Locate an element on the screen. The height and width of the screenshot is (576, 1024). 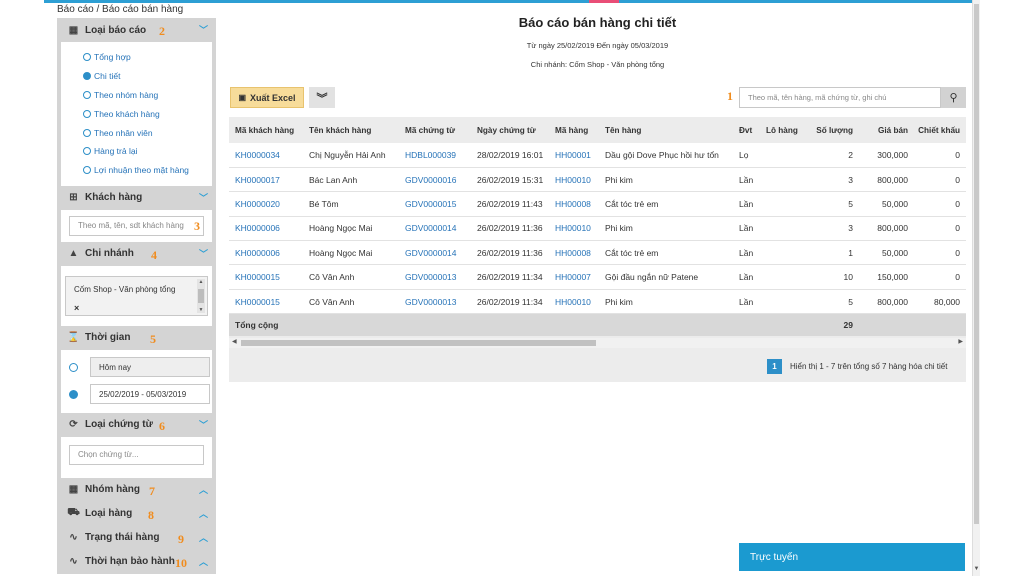
page-scrollbar-thumb is located at coordinates (976, 264).